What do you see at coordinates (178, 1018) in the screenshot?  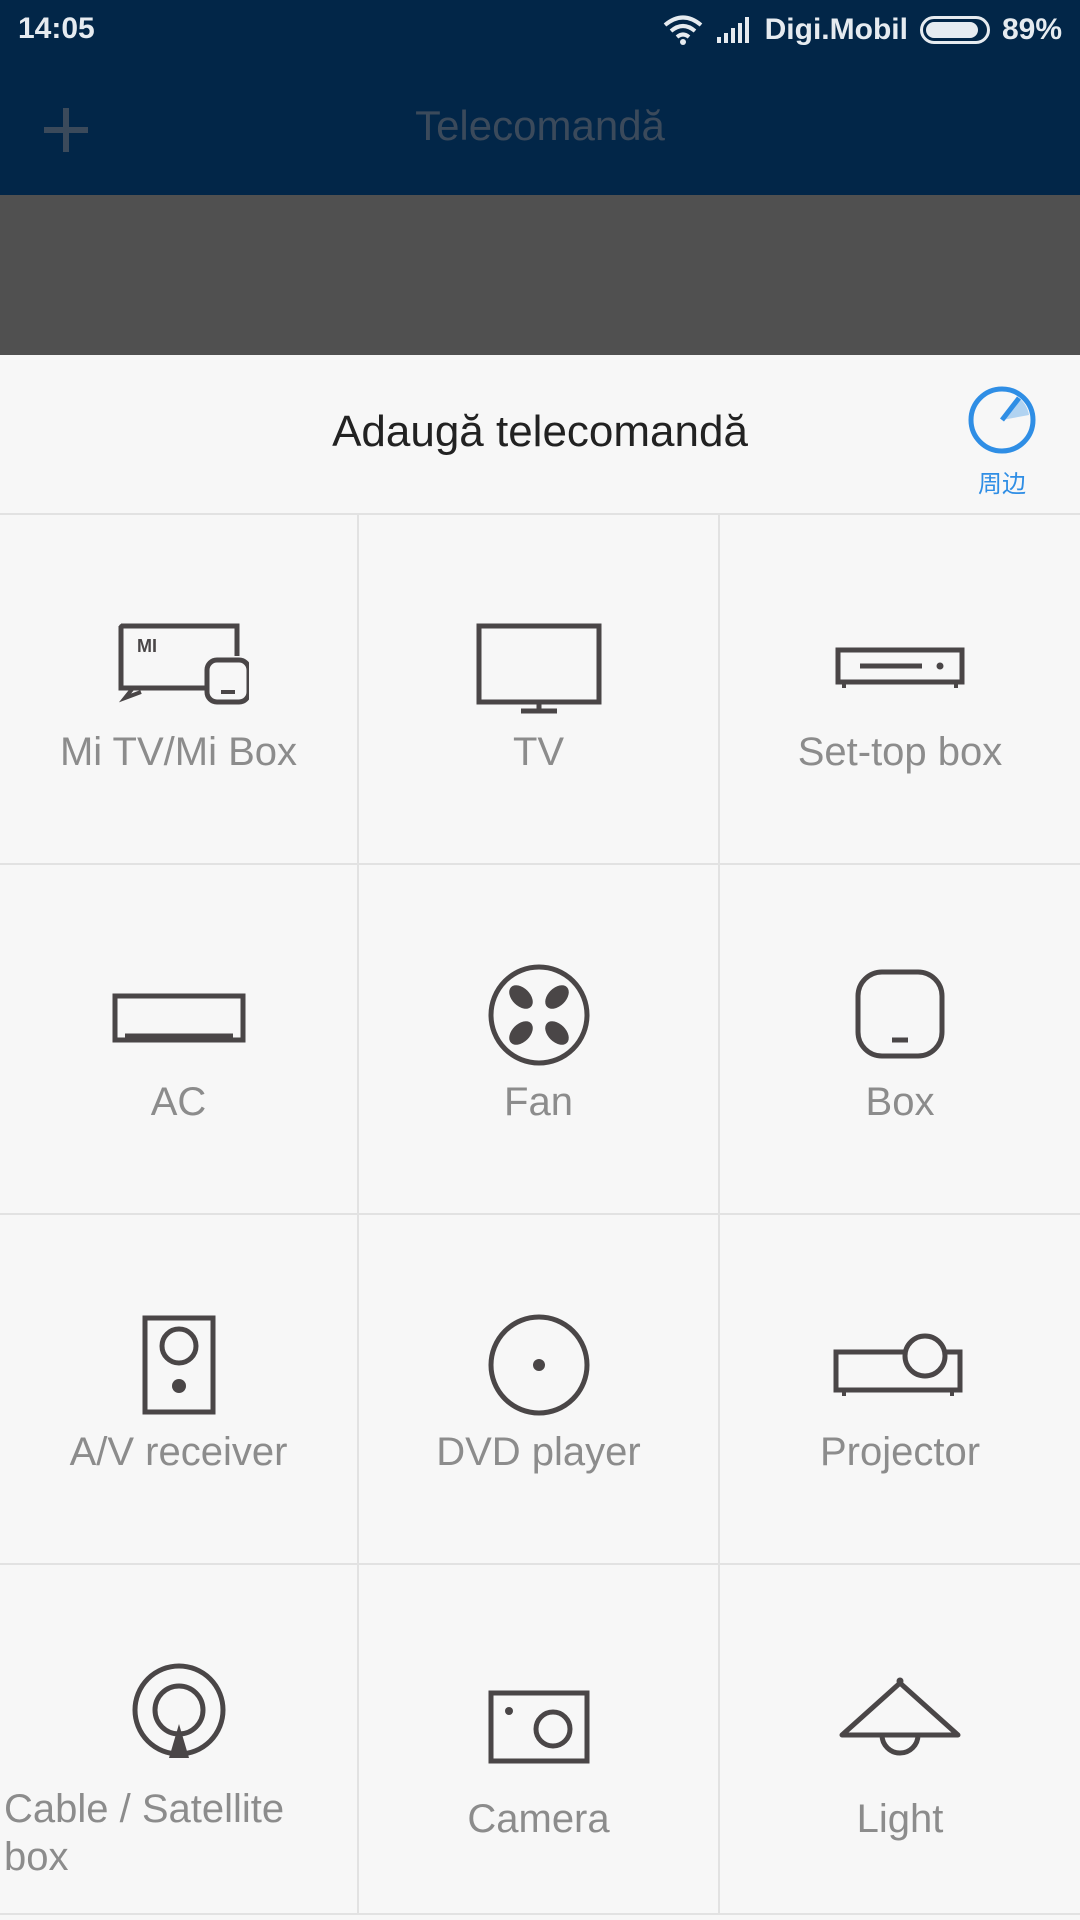 I see `ac-icon` at bounding box center [178, 1018].